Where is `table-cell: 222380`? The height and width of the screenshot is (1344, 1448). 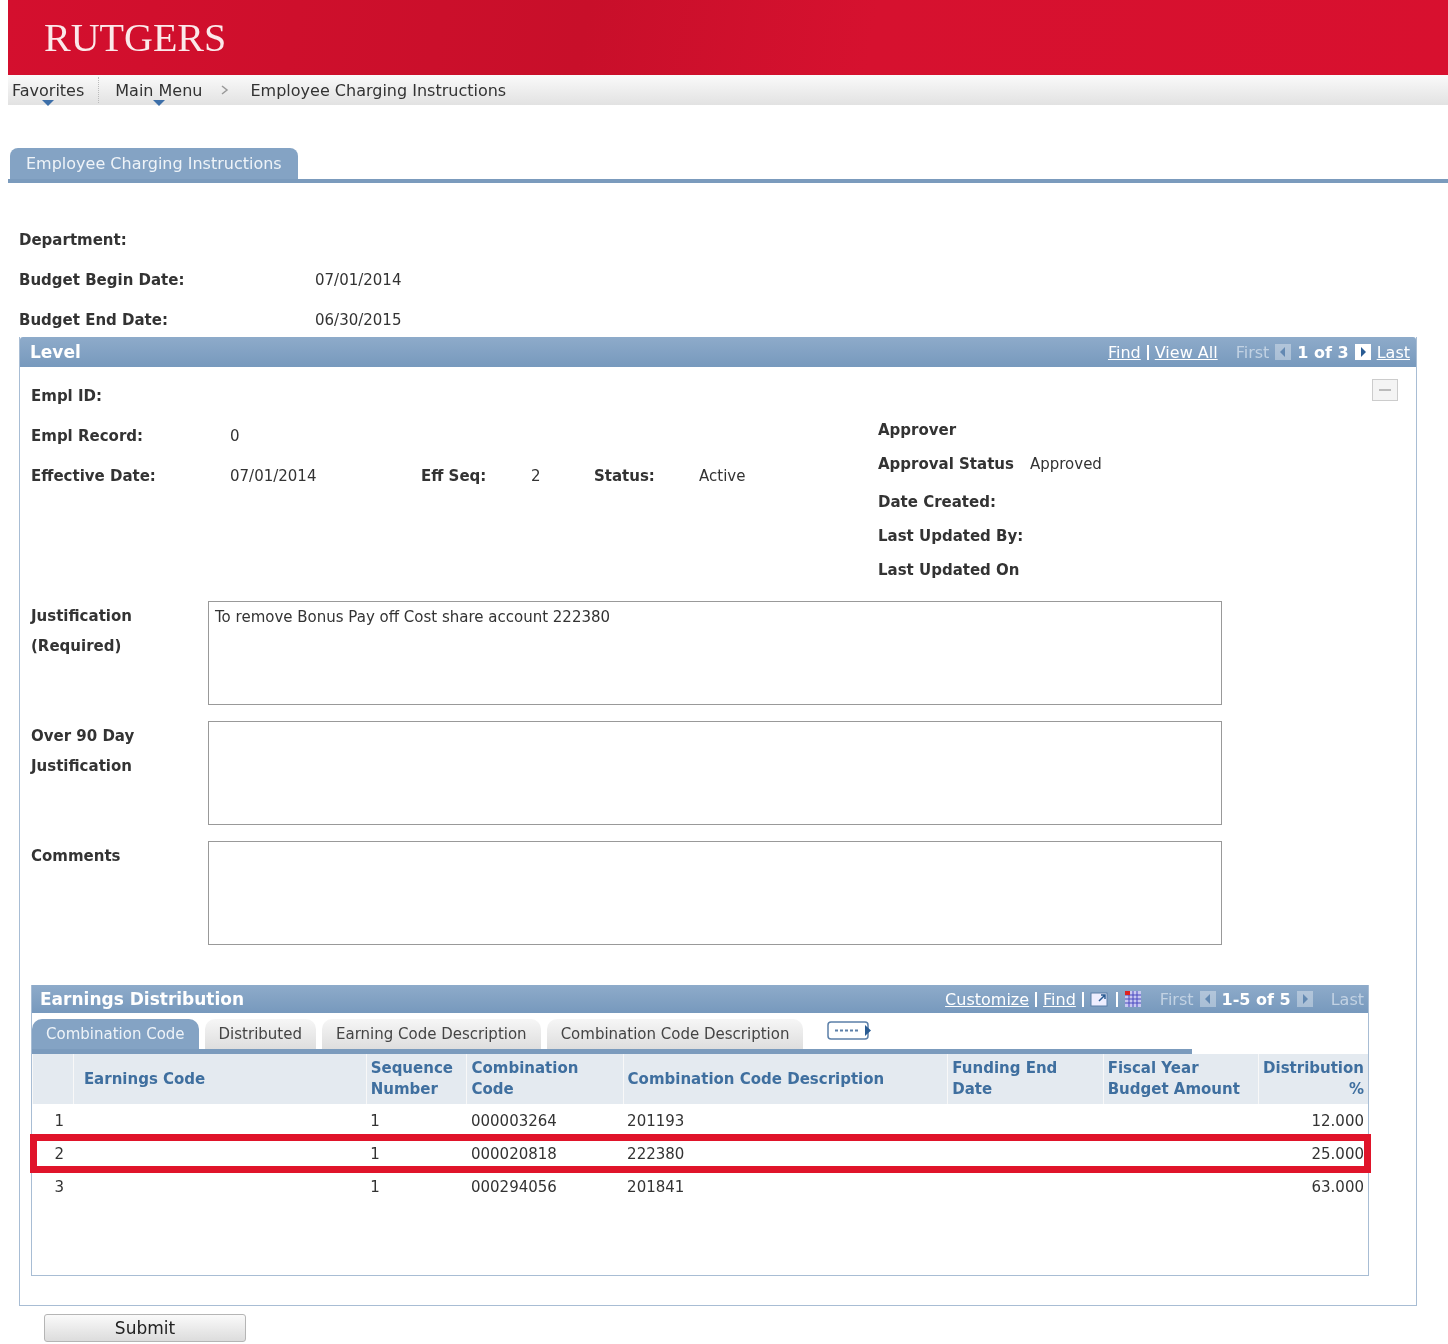 table-cell: 222380 is located at coordinates (785, 1153).